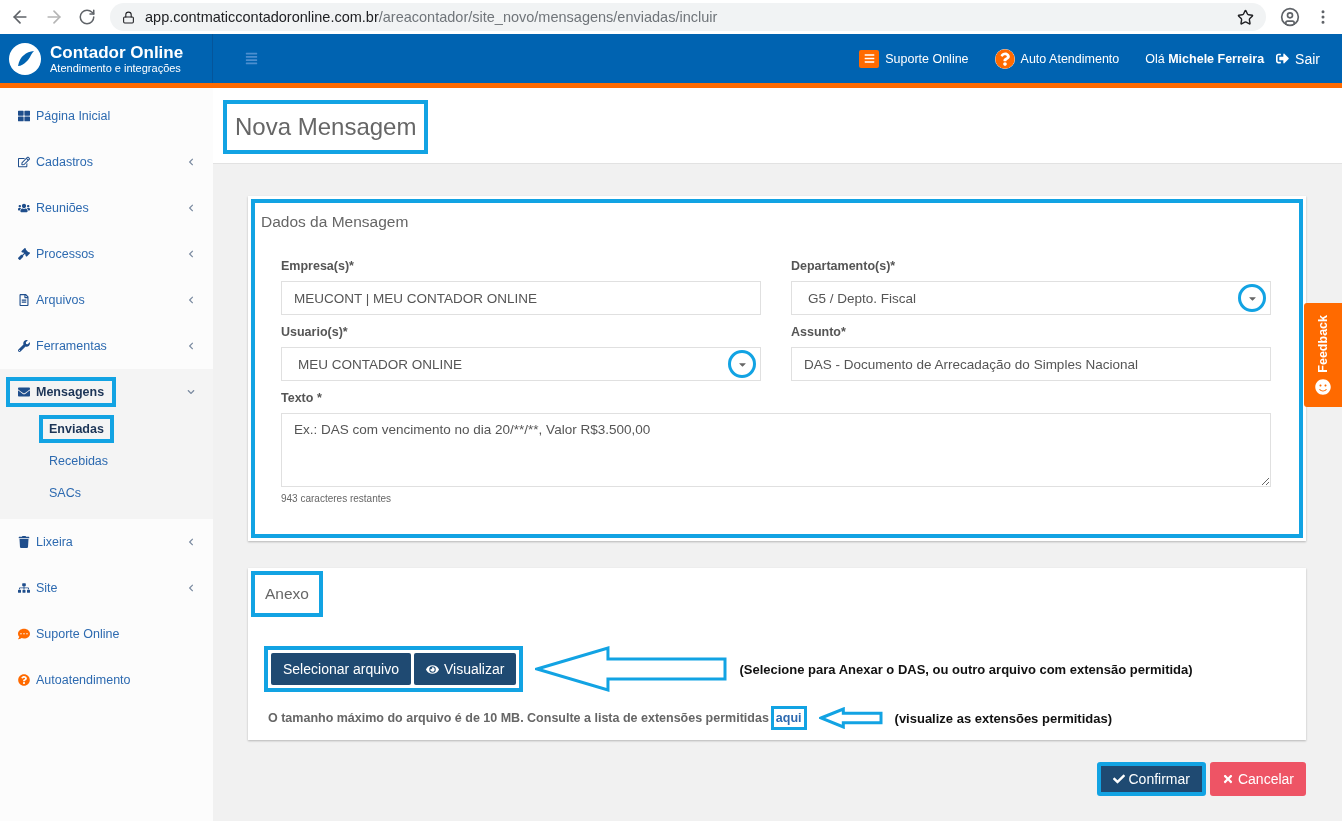  What do you see at coordinates (318, 266) in the screenshot?
I see `field-label: Empresa(s)*` at bounding box center [318, 266].